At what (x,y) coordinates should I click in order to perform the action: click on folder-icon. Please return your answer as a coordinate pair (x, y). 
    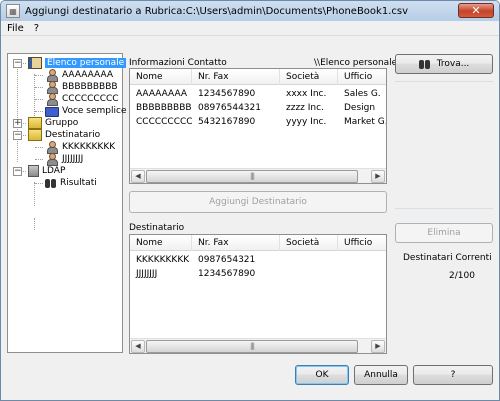
    Looking at the image, I should click on (52, 111).